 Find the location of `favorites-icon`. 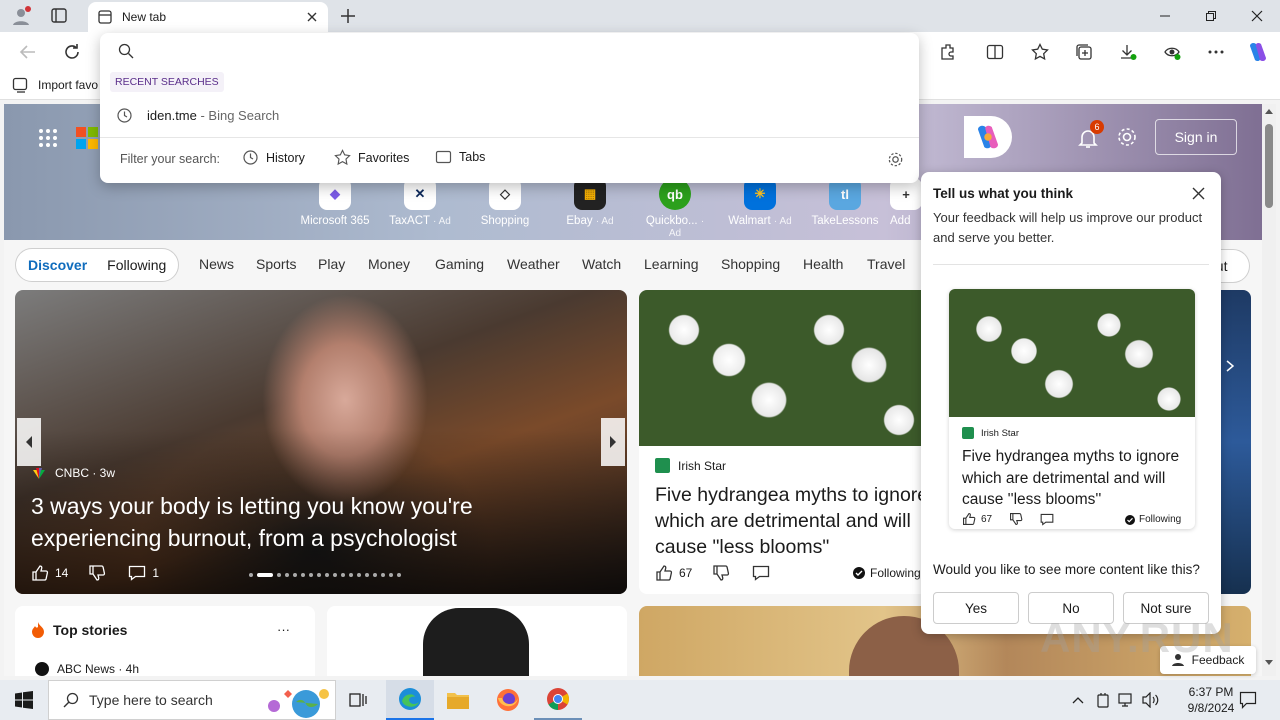

favorites-icon is located at coordinates (1040, 52).